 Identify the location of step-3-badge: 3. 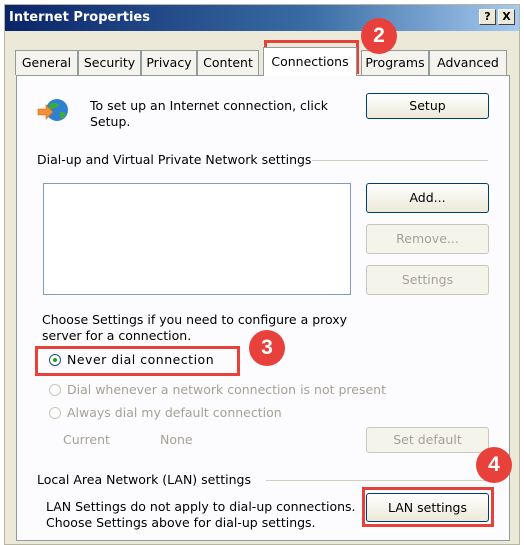
(267, 348).